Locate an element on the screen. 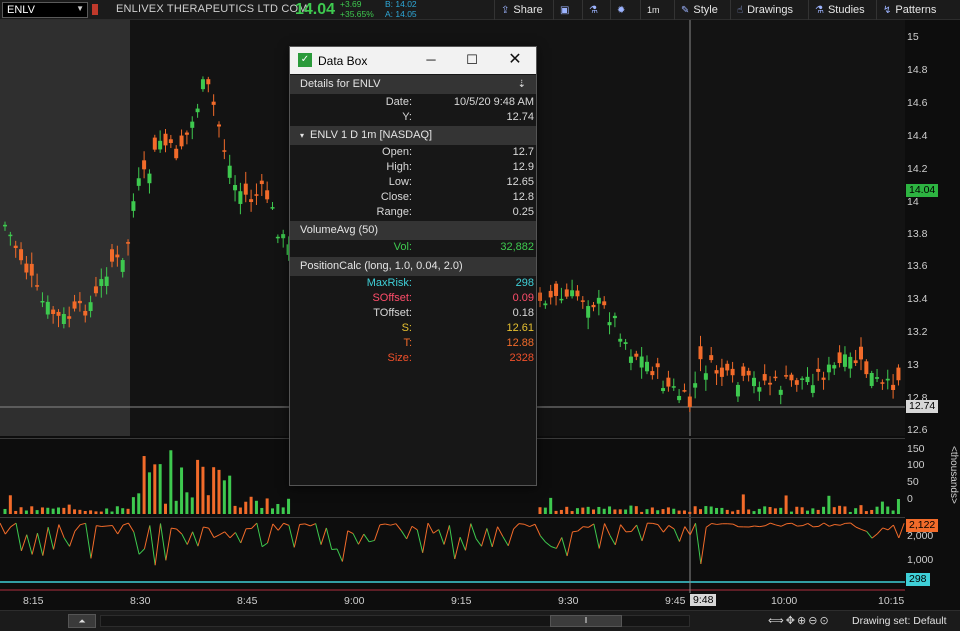 The image size is (960, 631). zoom-reset-icon: ⊙ is located at coordinates (824, 621).